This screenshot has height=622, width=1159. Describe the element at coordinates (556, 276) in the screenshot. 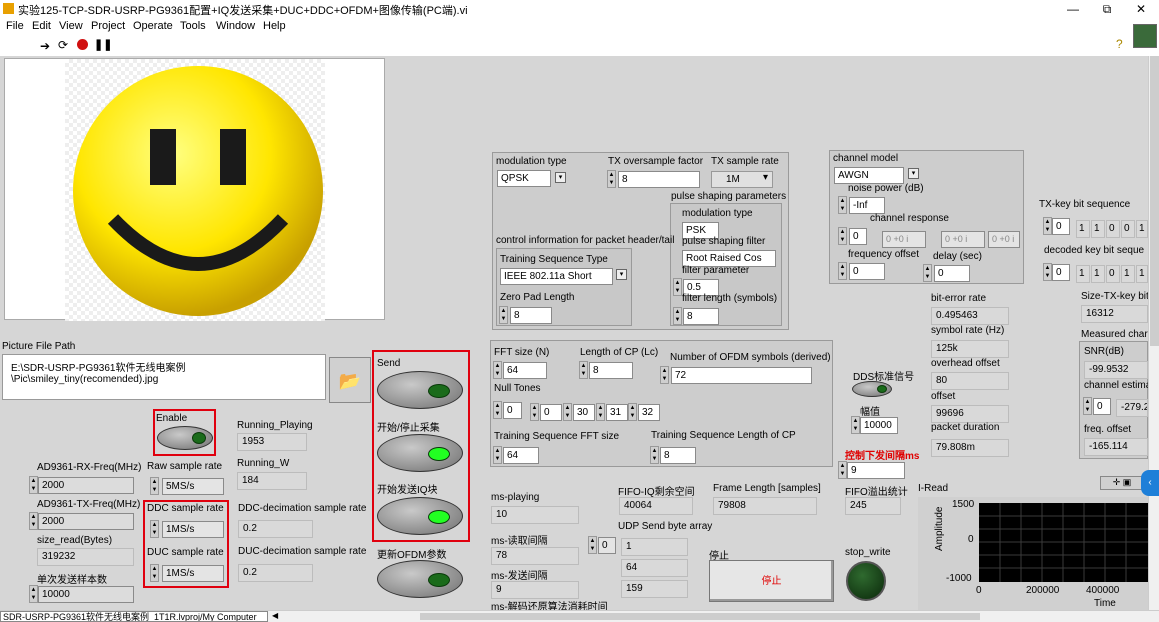

I see `tst-select: IEEE 802.11a Short` at that location.